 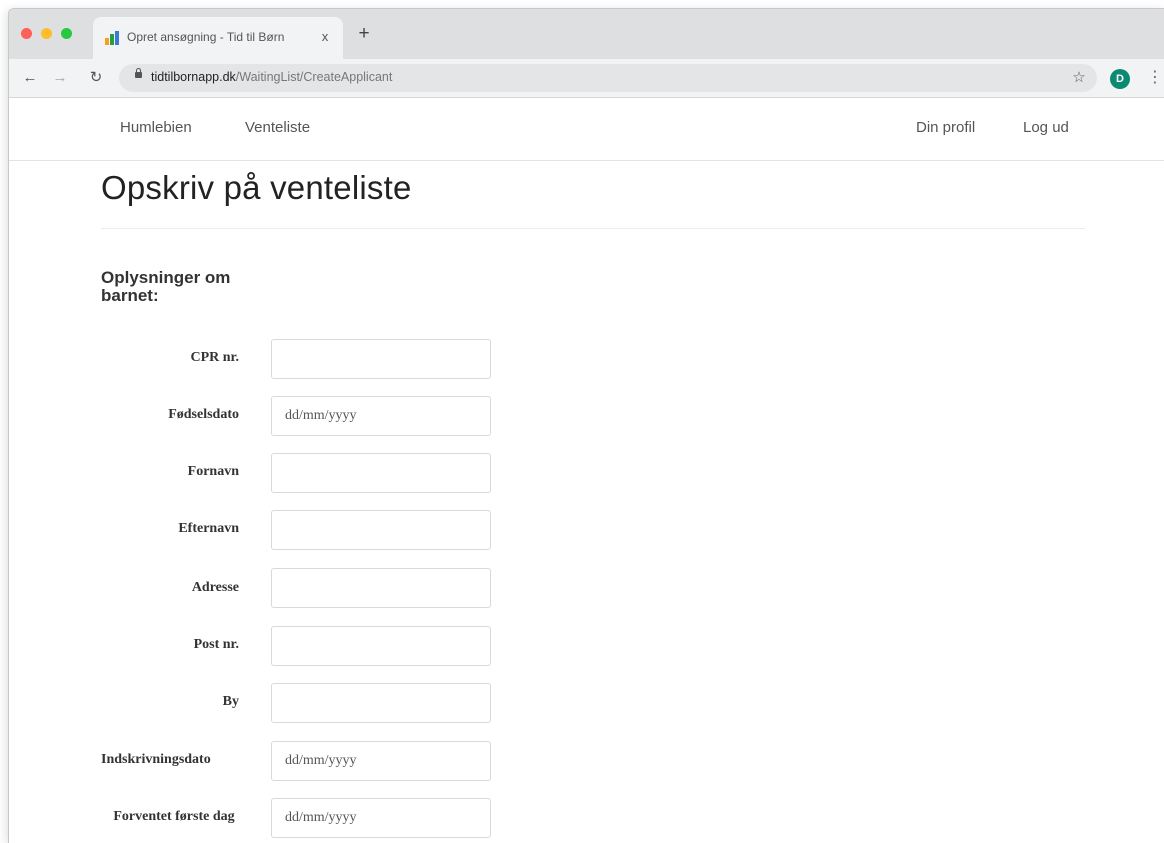 What do you see at coordinates (381, 703) in the screenshot?
I see `input-city` at bounding box center [381, 703].